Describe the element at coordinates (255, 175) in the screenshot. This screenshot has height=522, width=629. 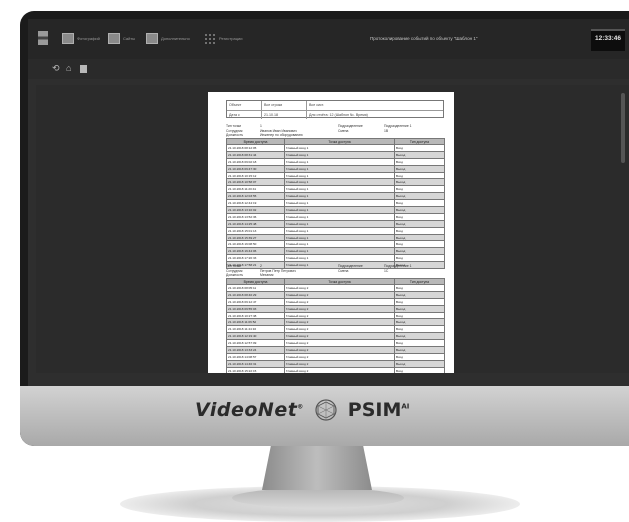
I see `table-cell: 21.10.2018 10:15:12` at that location.